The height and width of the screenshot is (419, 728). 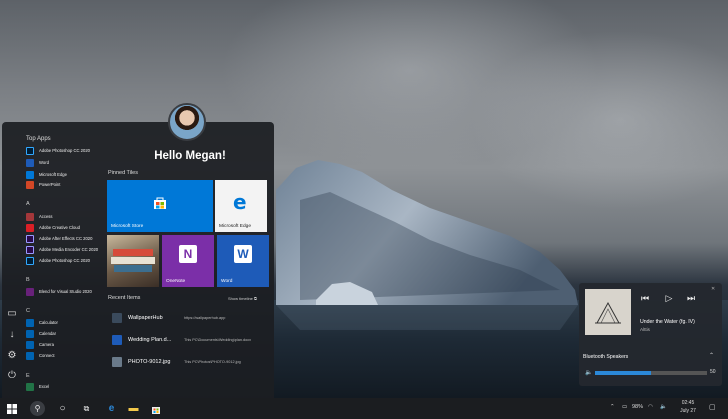 What do you see at coordinates (28, 376) in the screenshot?
I see `letter-header-e: E` at bounding box center [28, 376].